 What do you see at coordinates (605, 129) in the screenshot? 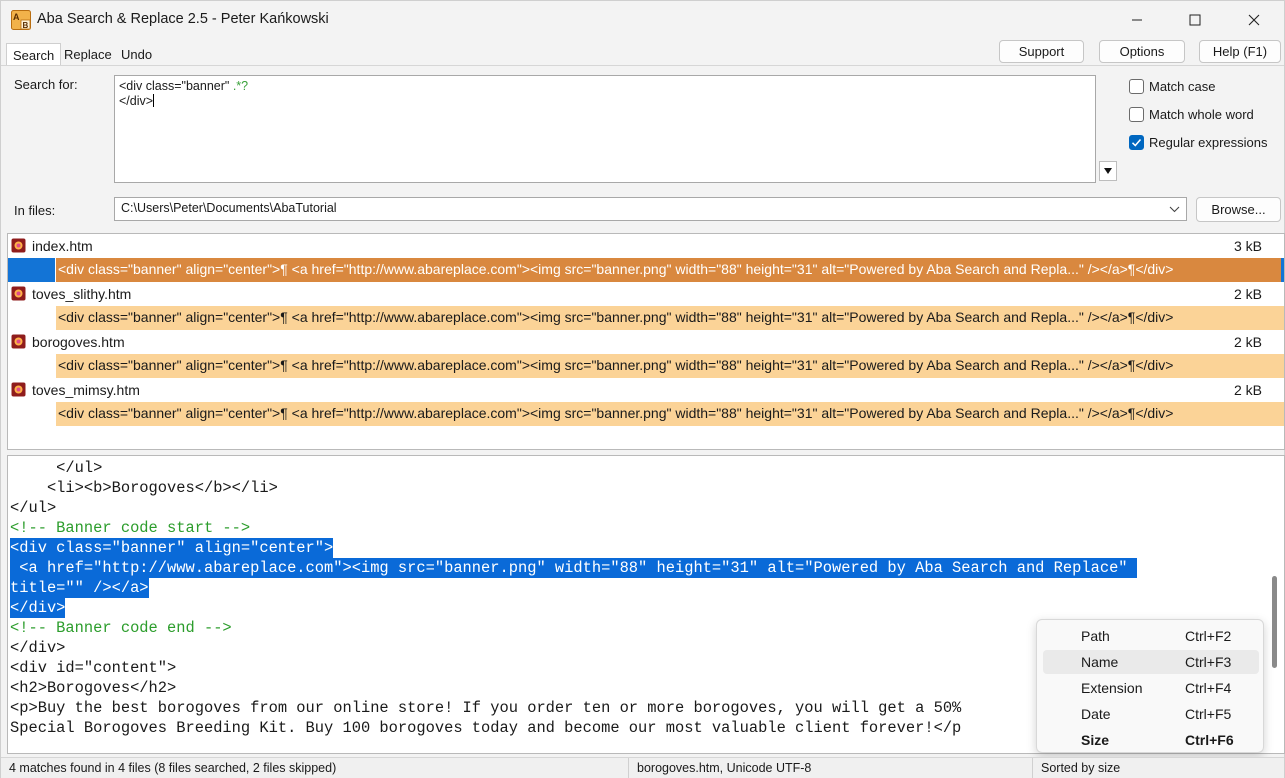
I see `search-input: <div class="banner" .*? </div>` at bounding box center [605, 129].